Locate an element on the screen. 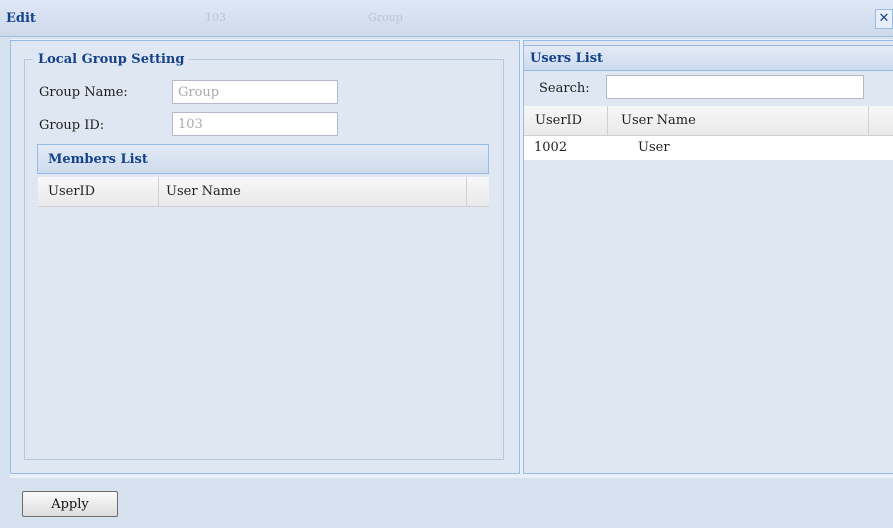 This screenshot has width=893, height=528. group-id-label: Group ID: is located at coordinates (72, 125).